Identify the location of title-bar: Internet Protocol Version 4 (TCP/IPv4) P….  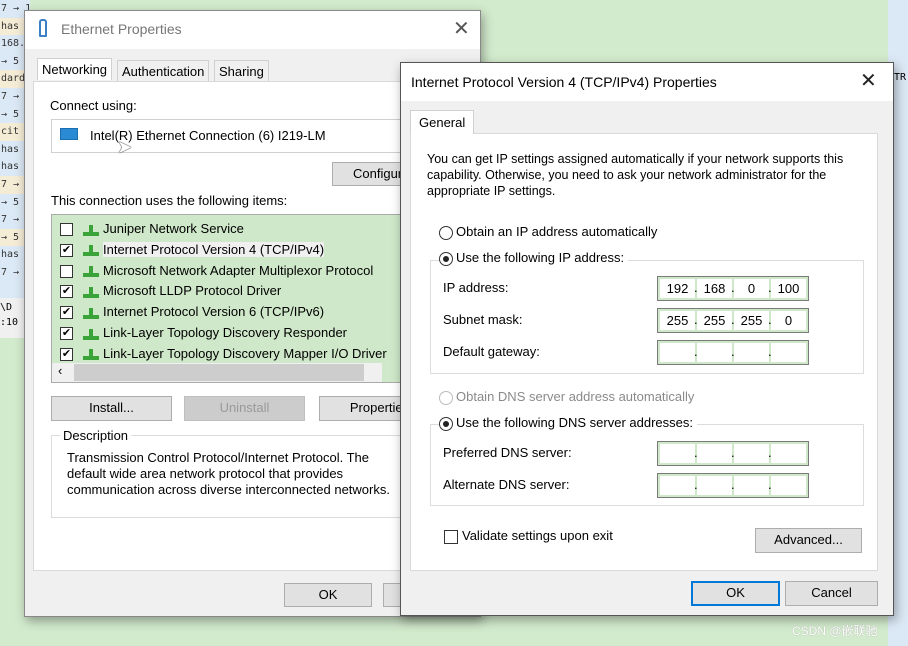
(647, 82).